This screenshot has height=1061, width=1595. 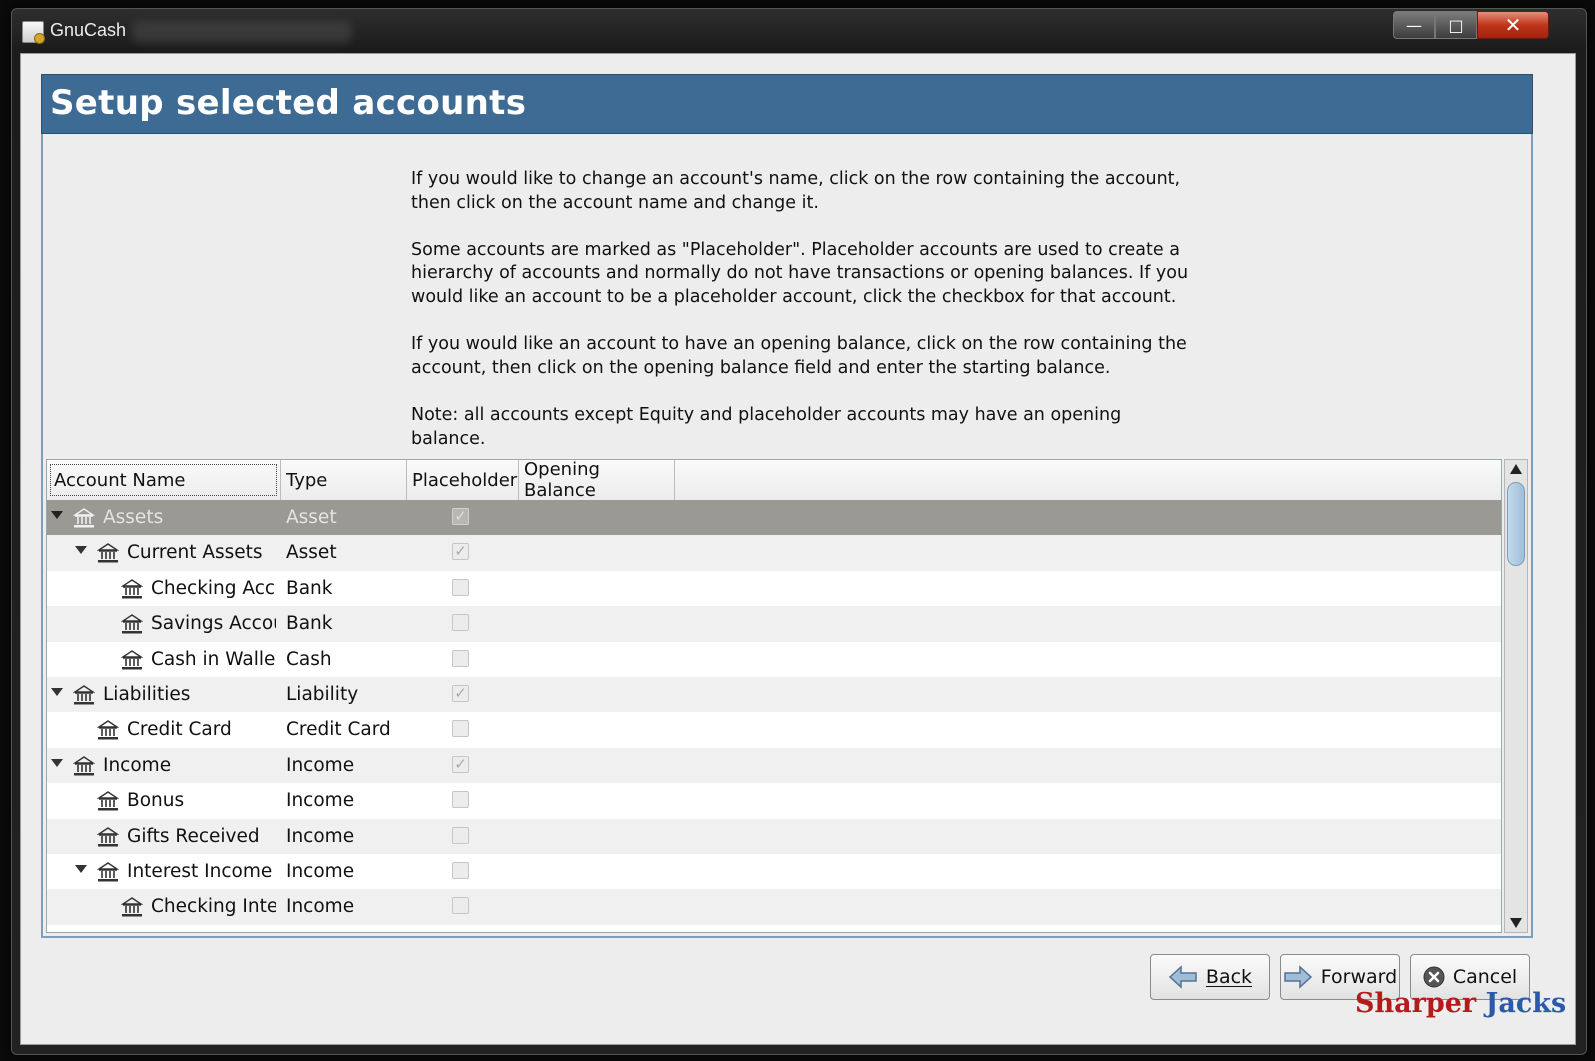 What do you see at coordinates (463, 480) in the screenshot?
I see `column-header-placeholder: Placeholder` at bounding box center [463, 480].